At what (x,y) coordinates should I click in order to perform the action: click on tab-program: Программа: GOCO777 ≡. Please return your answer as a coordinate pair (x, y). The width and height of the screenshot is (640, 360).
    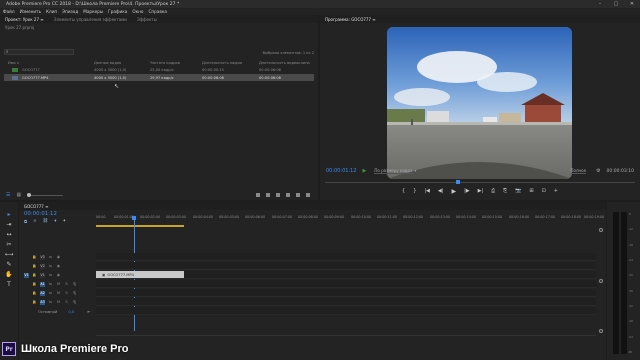
    Looking at the image, I should click on (350, 19).